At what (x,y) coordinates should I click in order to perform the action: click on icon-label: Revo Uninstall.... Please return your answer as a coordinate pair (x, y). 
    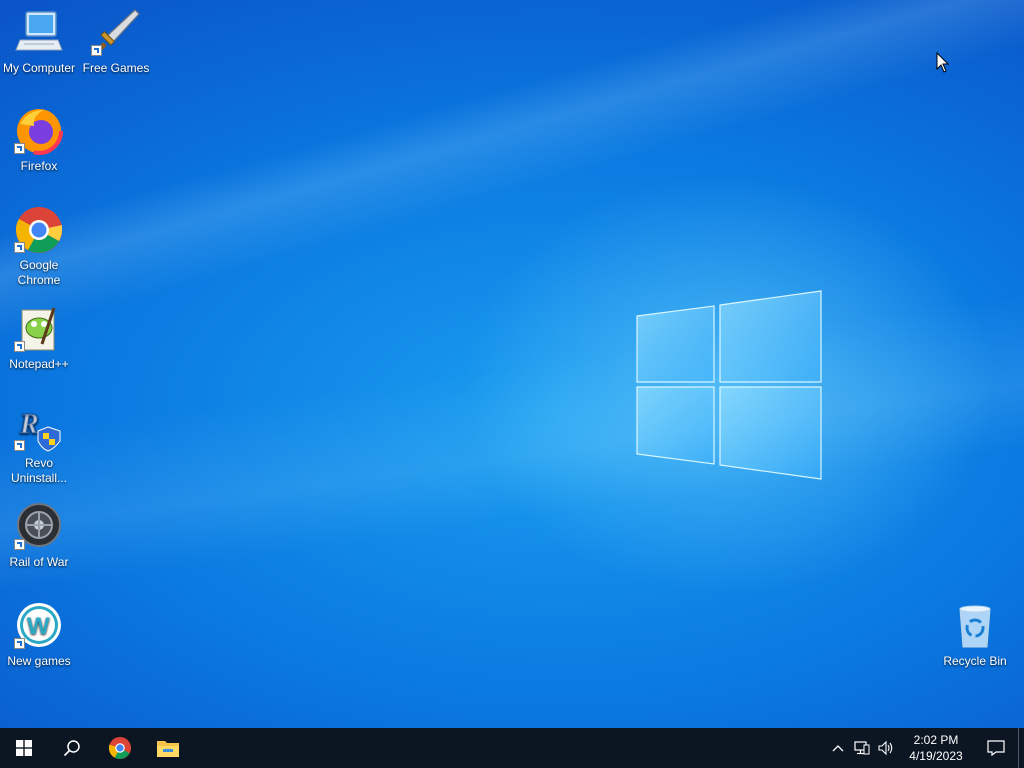
    Looking at the image, I should click on (39, 470).